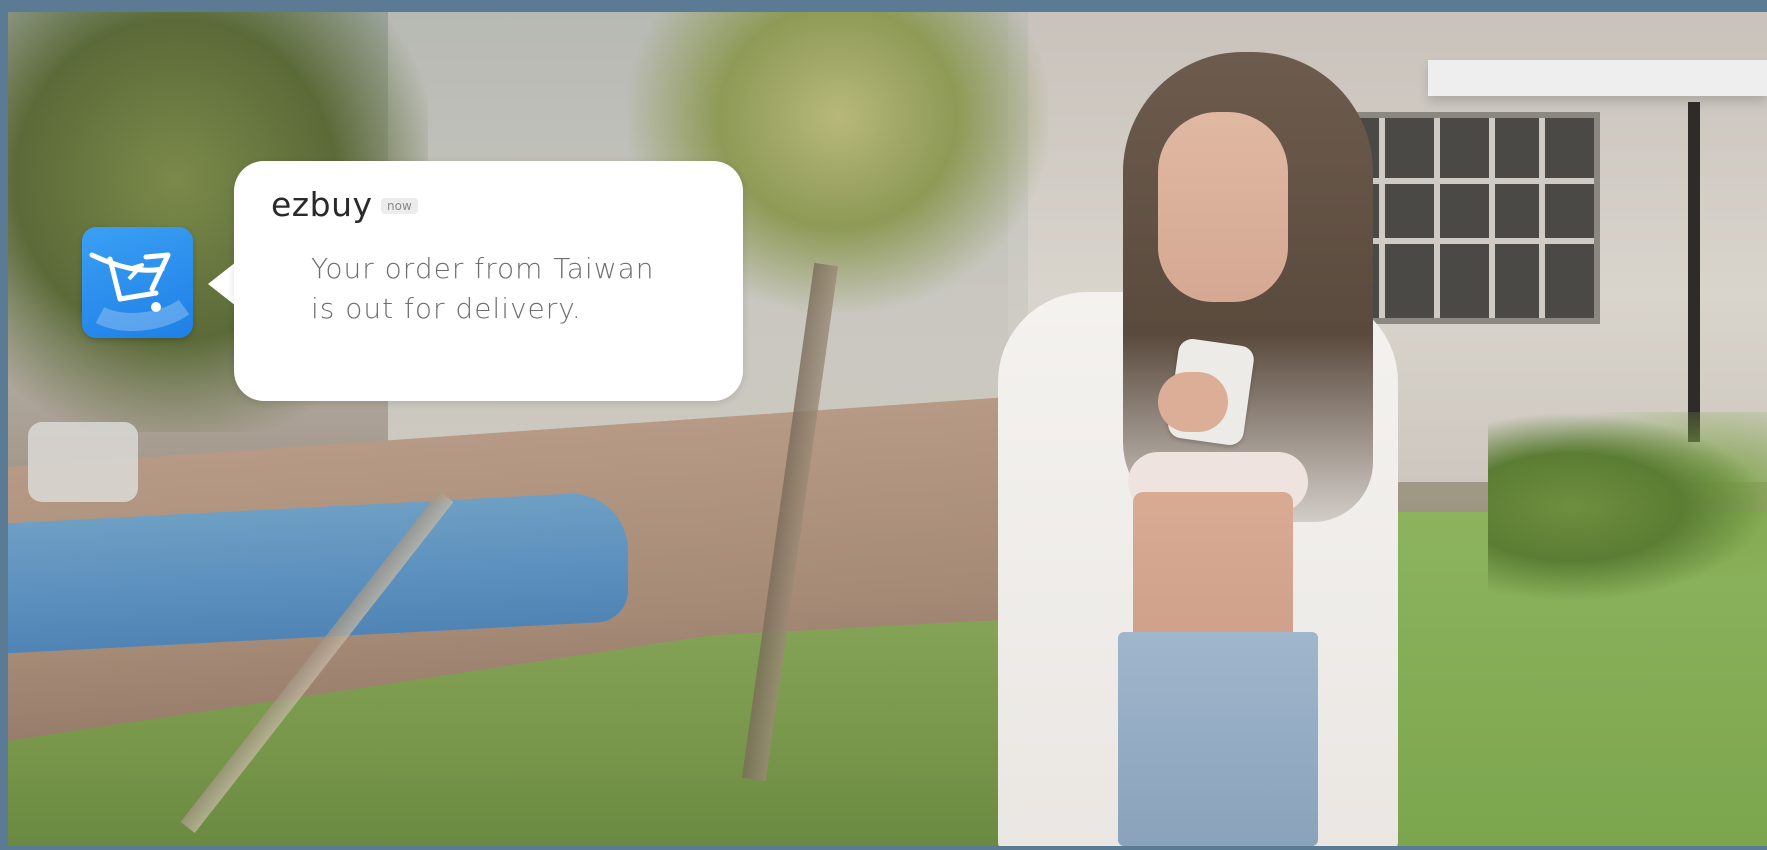 The image size is (1767, 850). What do you see at coordinates (446, 308) in the screenshot?
I see `message-line: is out for delivery.` at bounding box center [446, 308].